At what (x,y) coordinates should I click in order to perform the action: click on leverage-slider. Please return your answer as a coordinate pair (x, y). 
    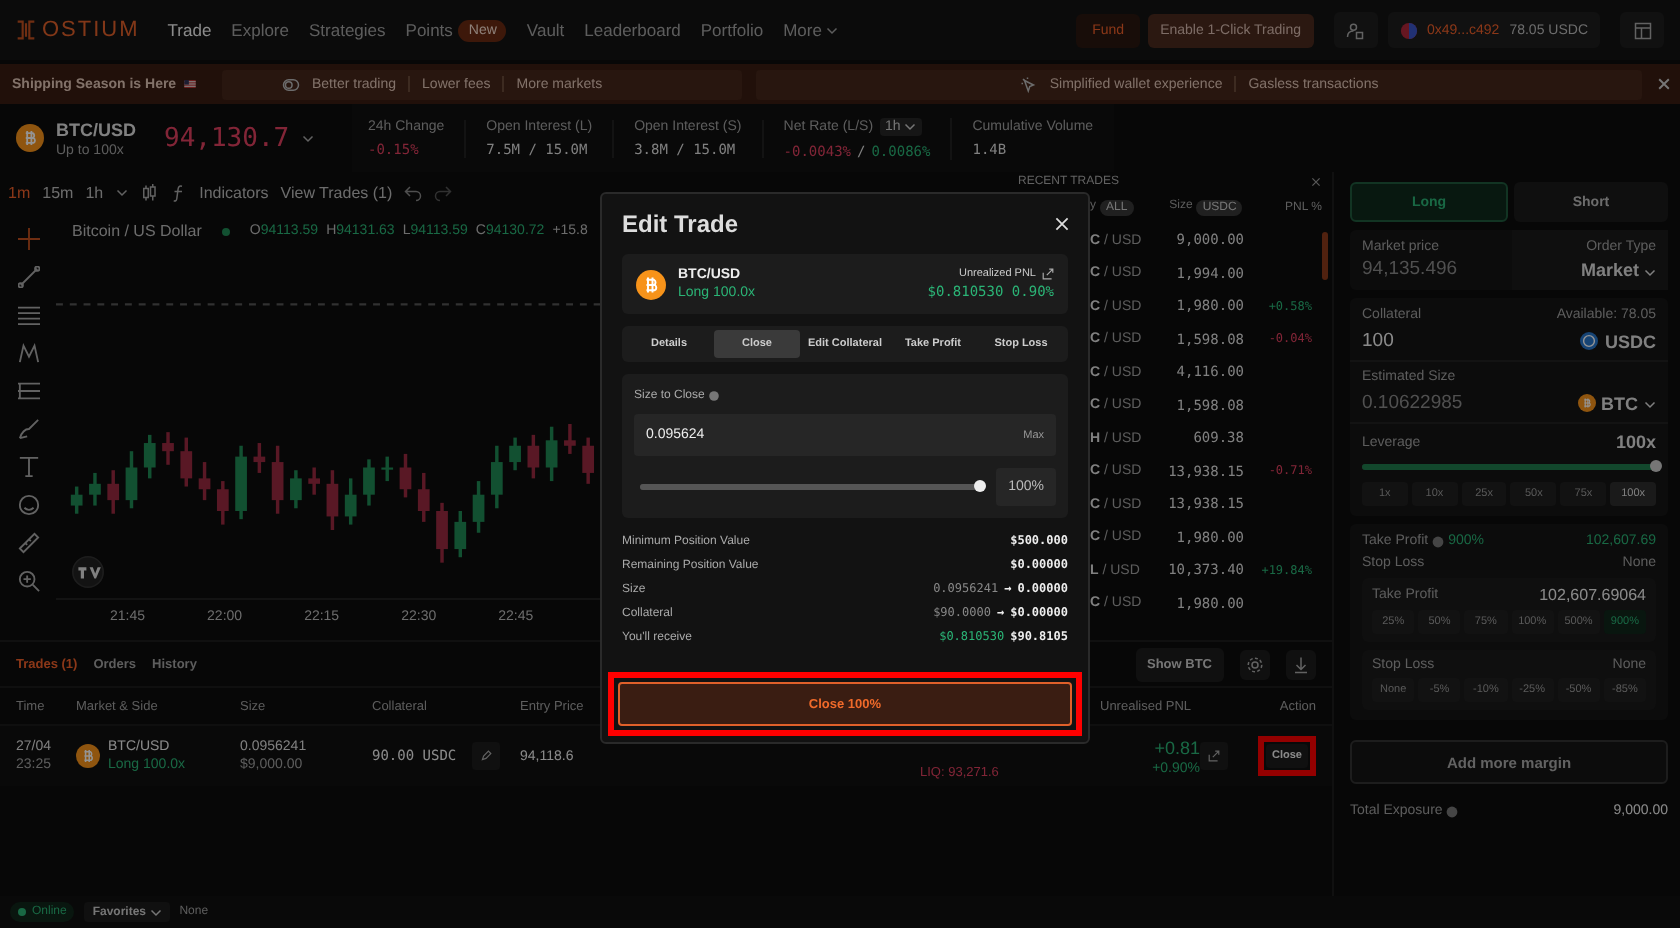
    Looking at the image, I should click on (1509, 467).